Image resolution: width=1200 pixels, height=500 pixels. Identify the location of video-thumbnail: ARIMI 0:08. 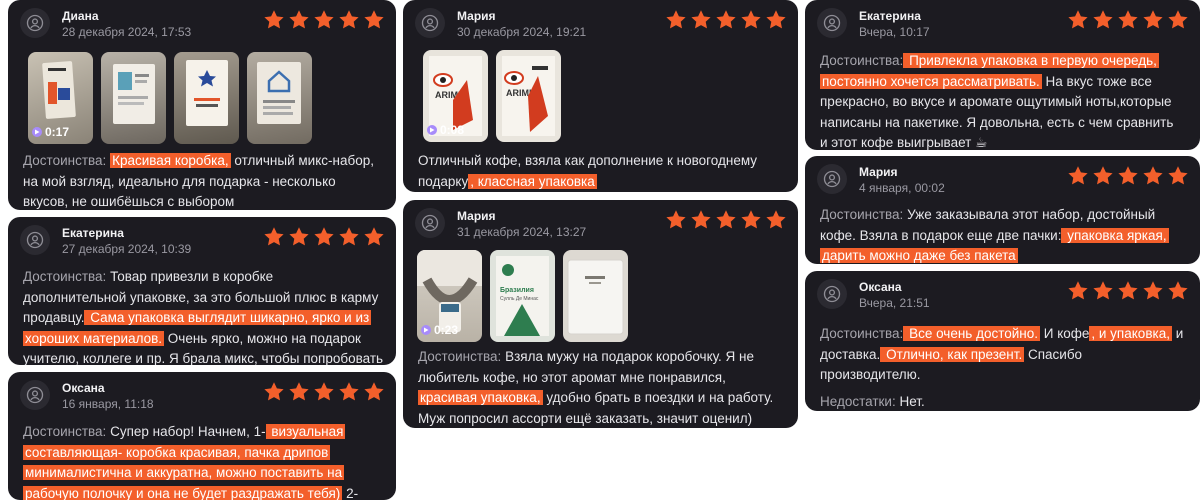
(455, 96).